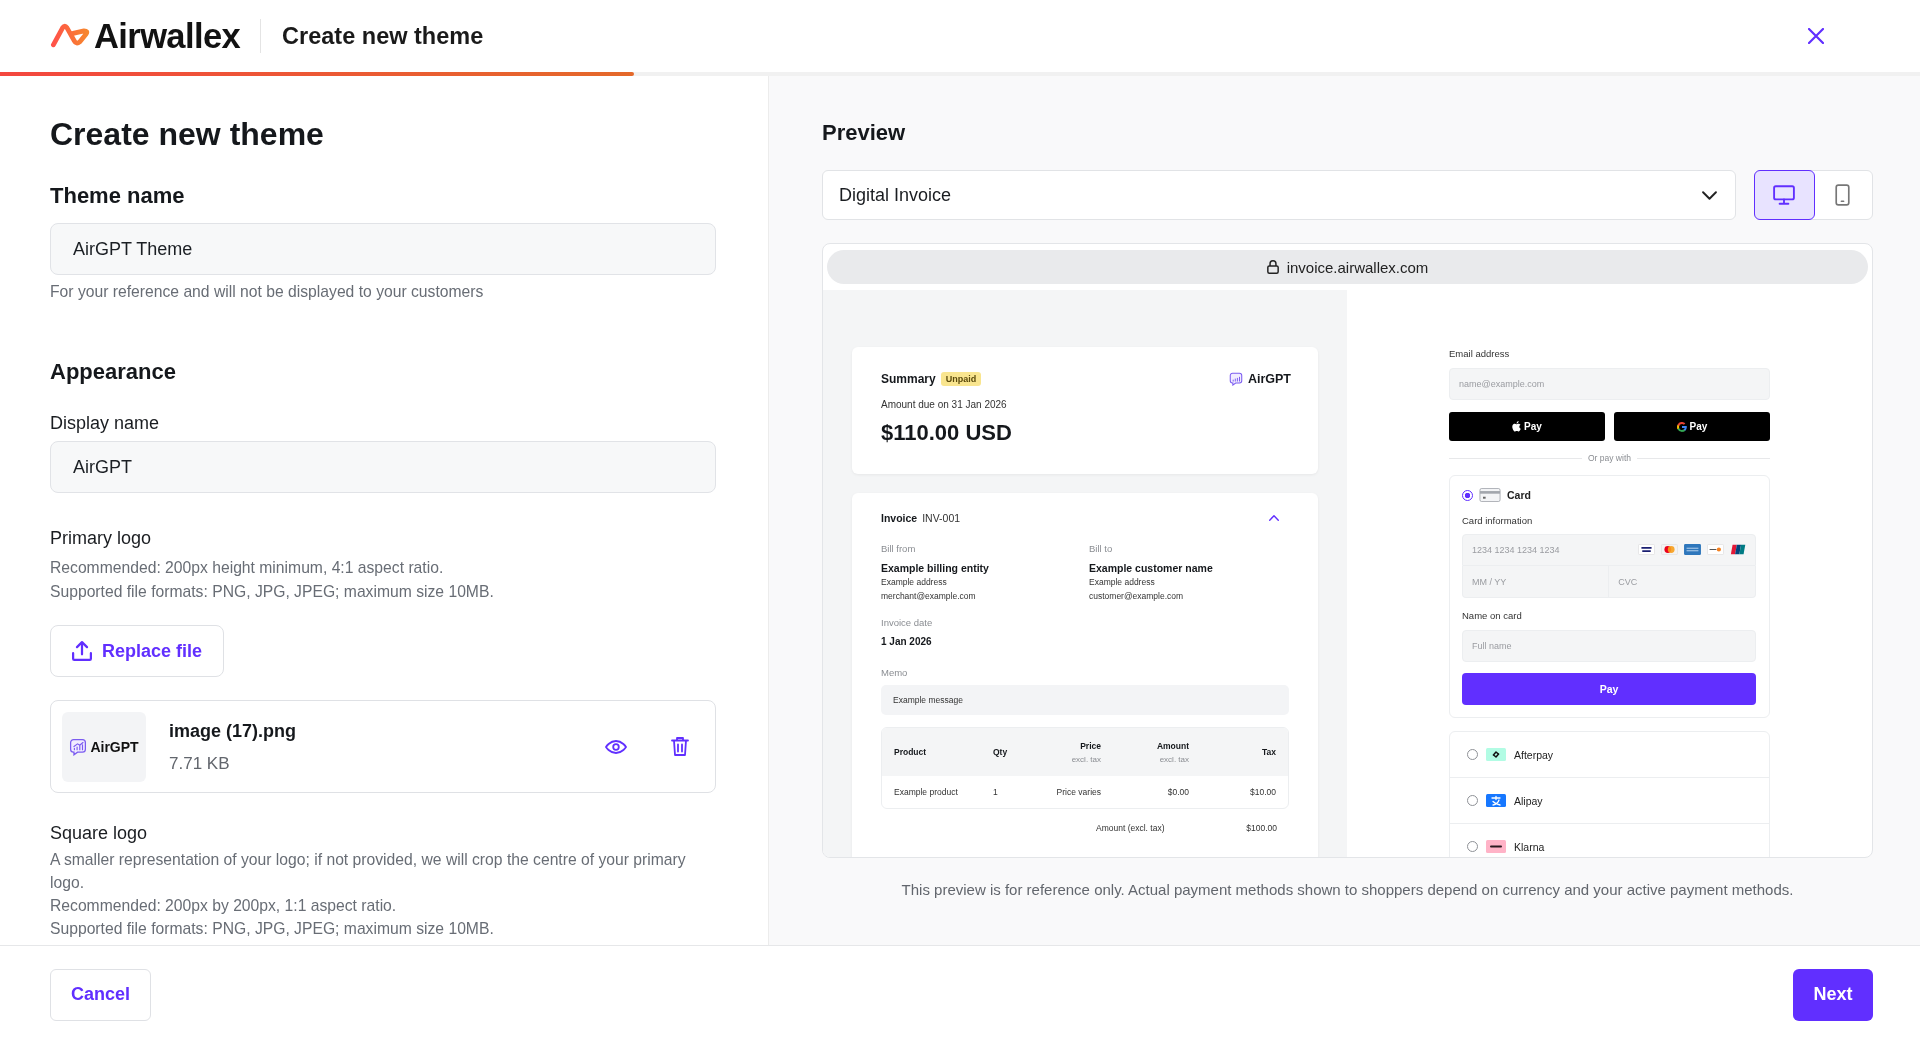 This screenshot has width=1920, height=1043. What do you see at coordinates (1130, 828) in the screenshot?
I see `total-label: Amount (excl. tax)` at bounding box center [1130, 828].